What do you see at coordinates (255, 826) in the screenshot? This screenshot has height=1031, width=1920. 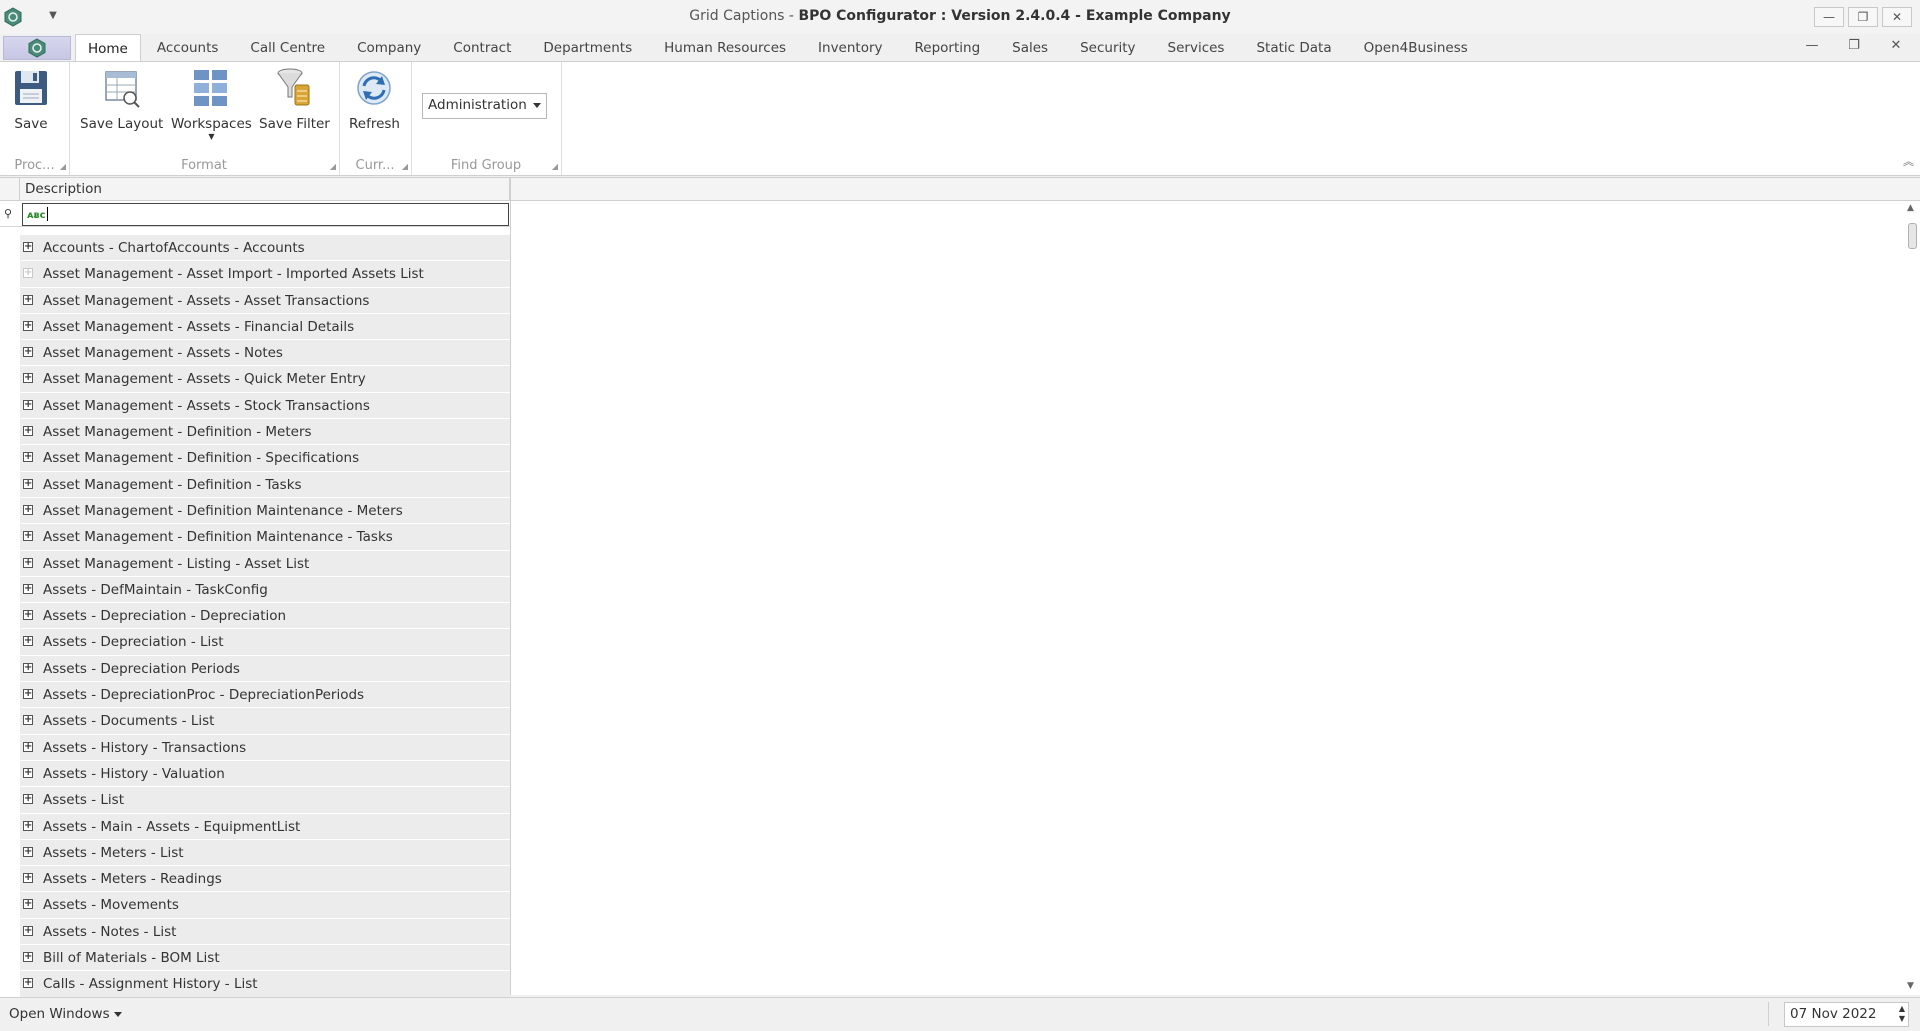 I see `table-row: + Assets - Main - Assets - EquipmentList` at bounding box center [255, 826].